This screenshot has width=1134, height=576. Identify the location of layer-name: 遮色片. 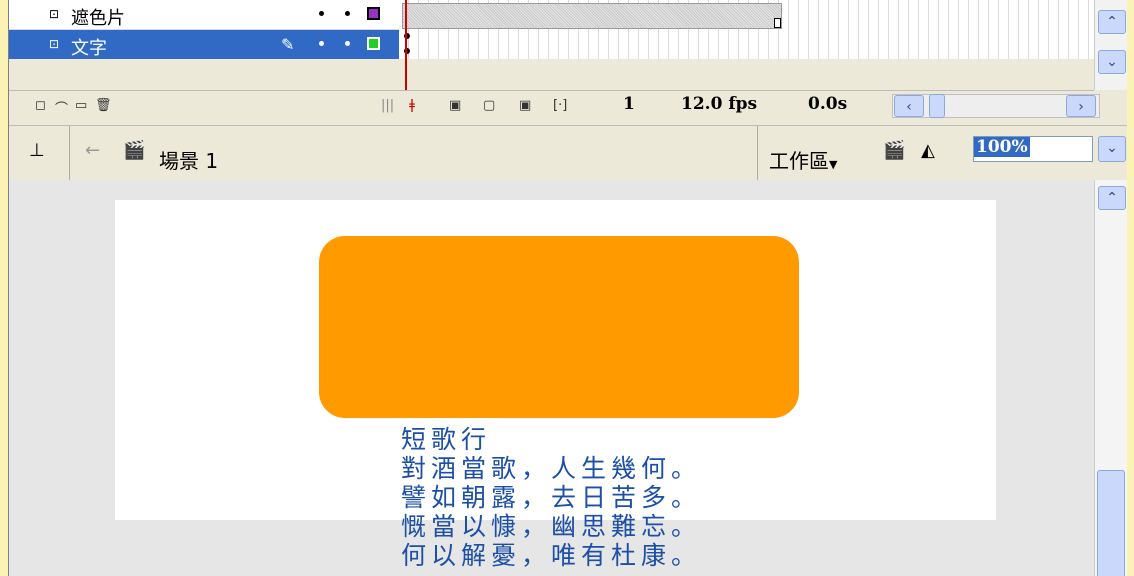
(98, 18).